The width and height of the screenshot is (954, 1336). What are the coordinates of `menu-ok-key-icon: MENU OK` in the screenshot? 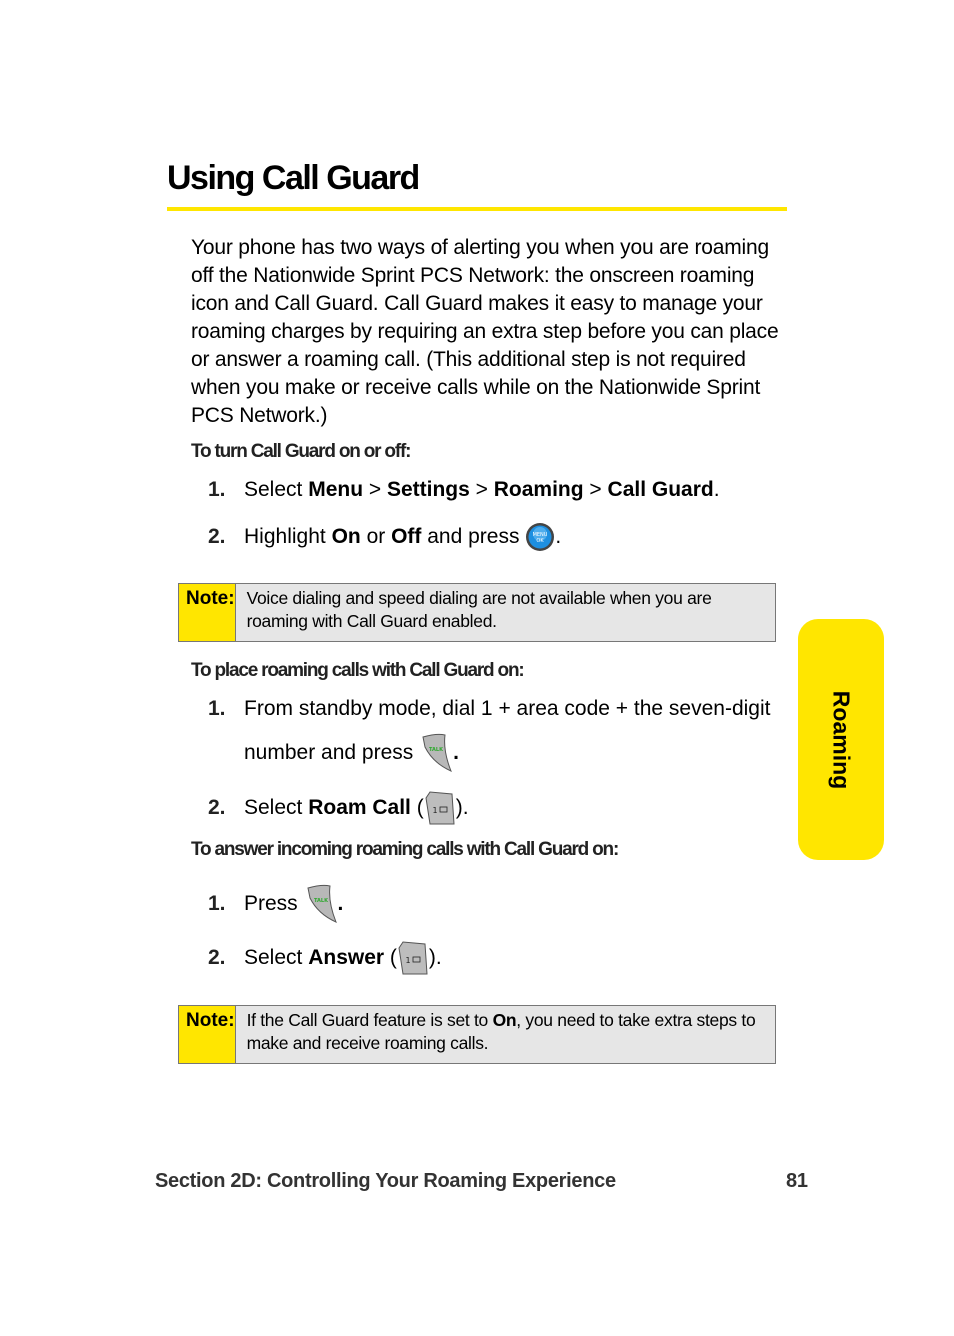 It's located at (540, 537).